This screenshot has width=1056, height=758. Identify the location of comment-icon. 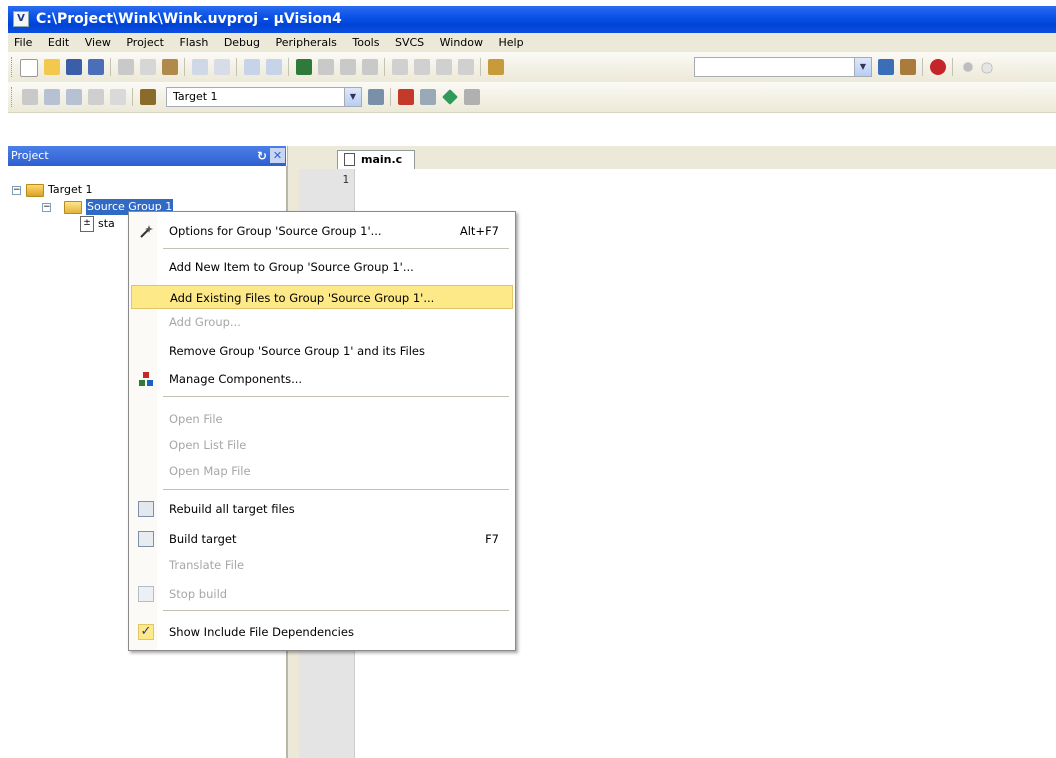
(444, 67).